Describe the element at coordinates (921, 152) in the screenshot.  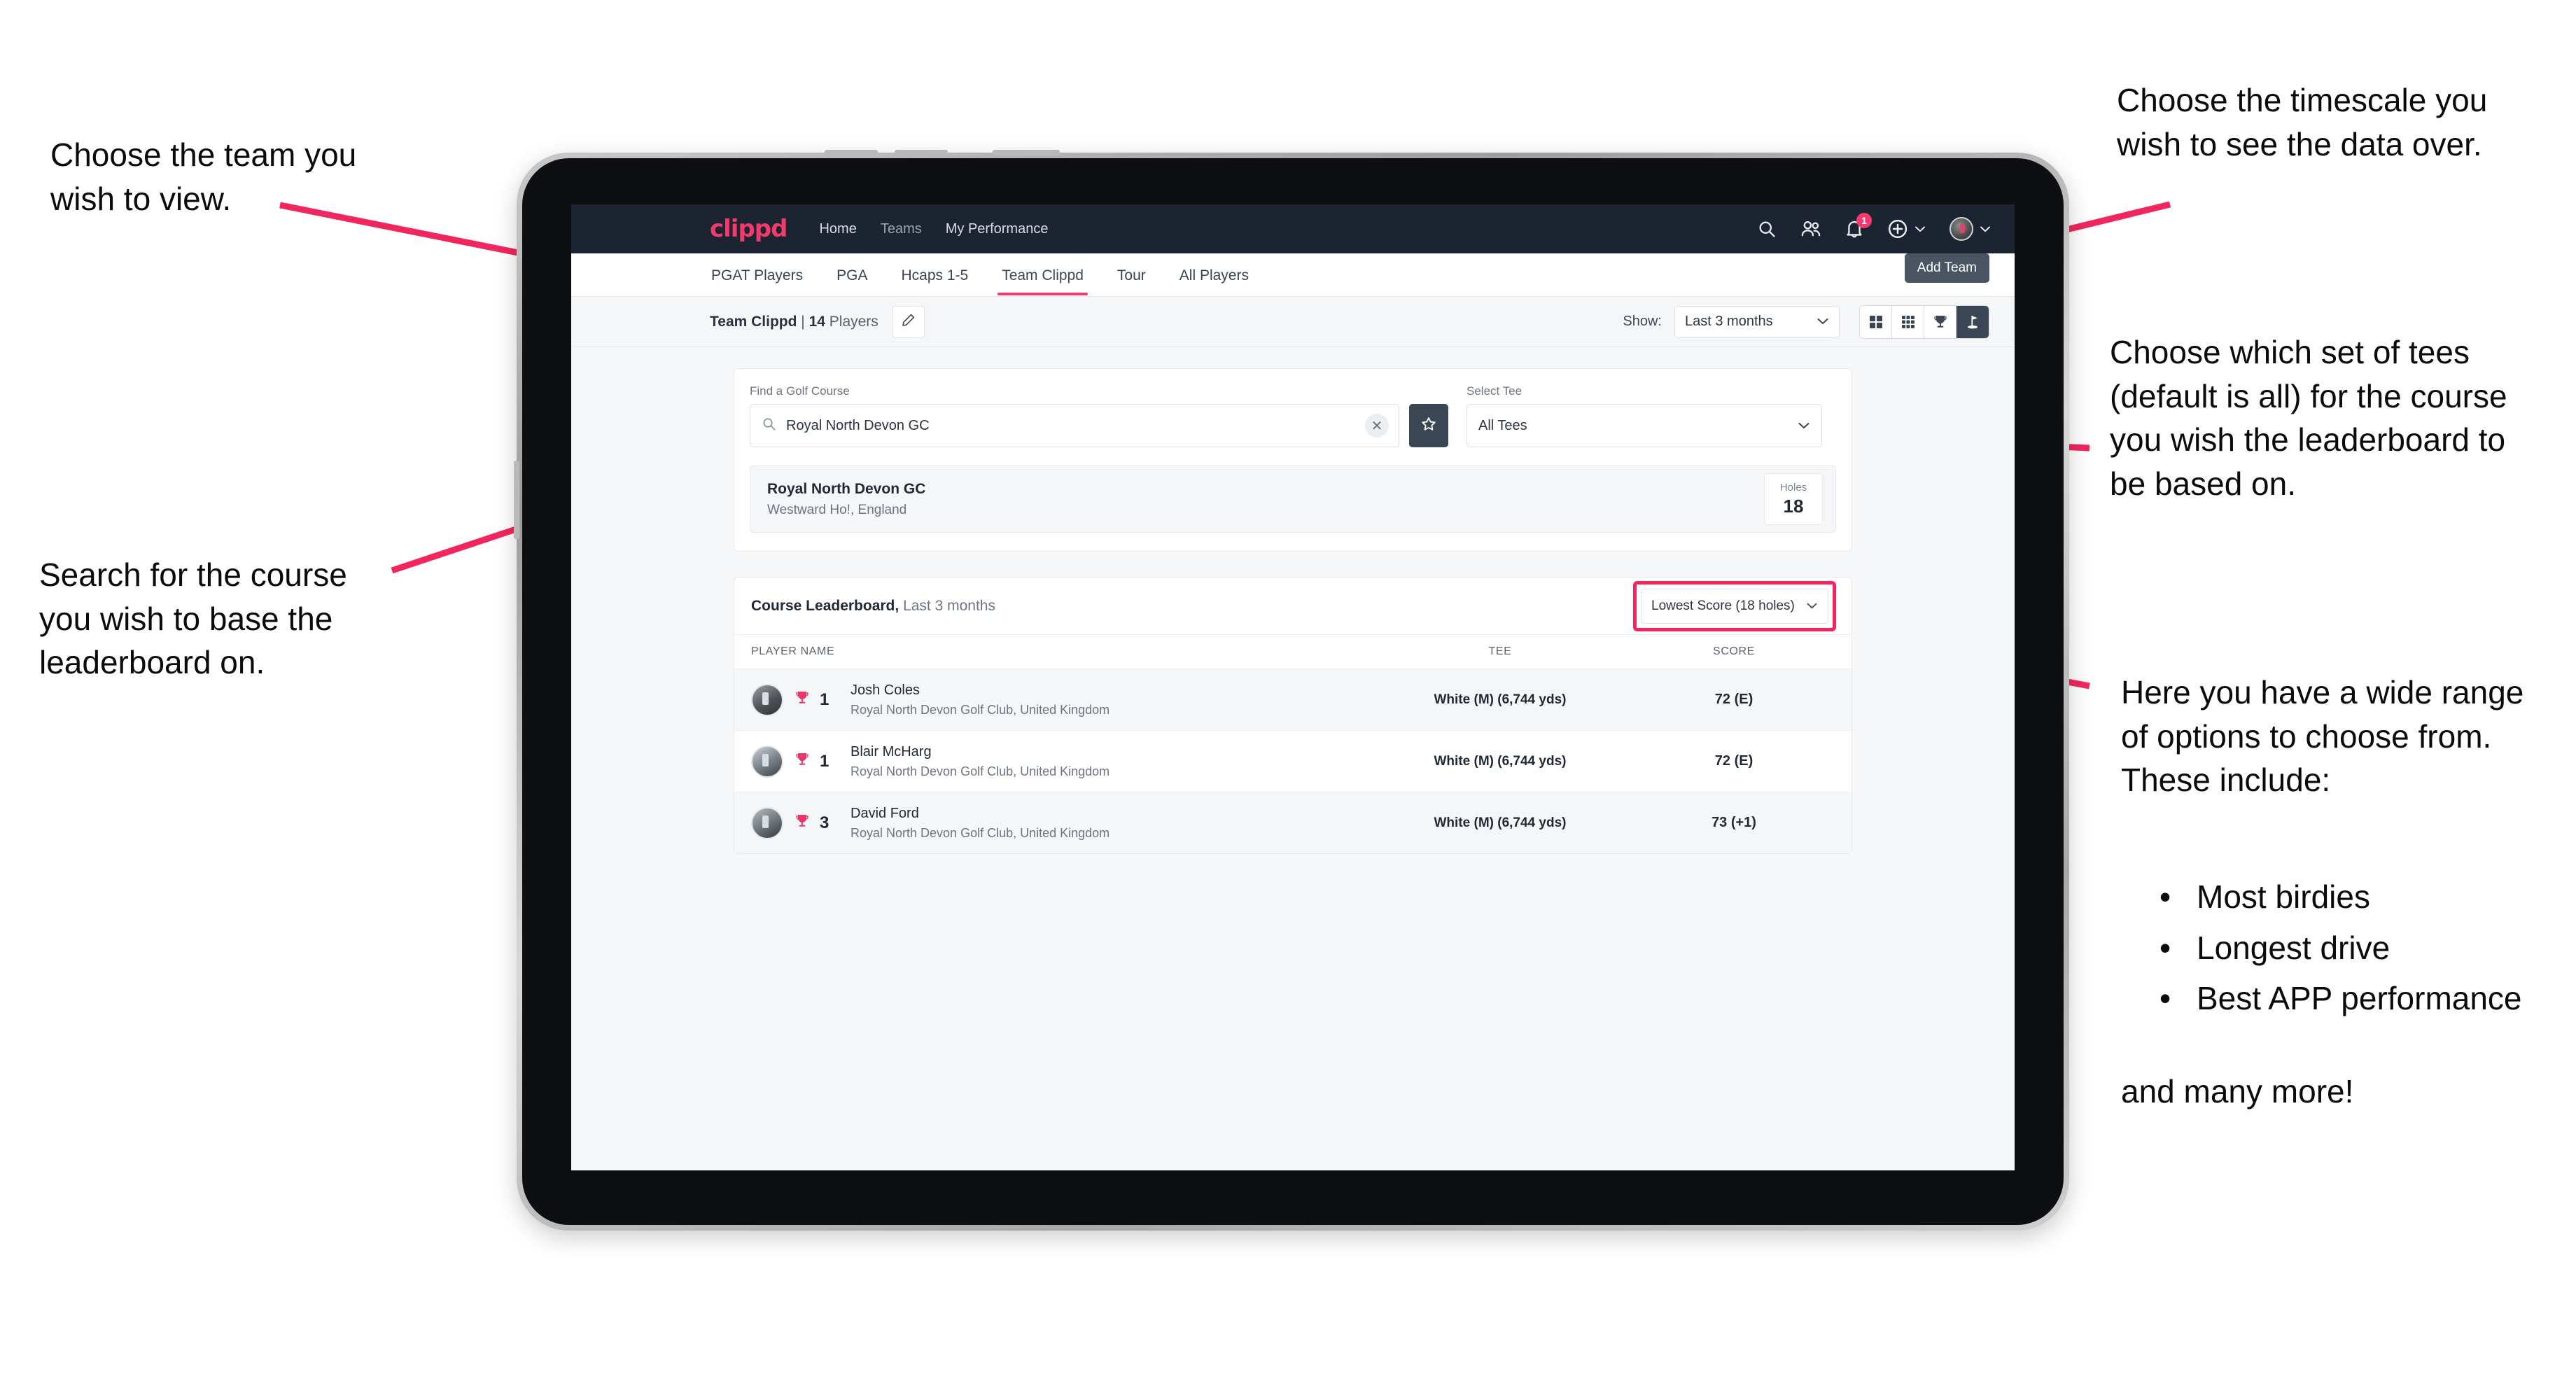
I see `volume-button-down` at that location.